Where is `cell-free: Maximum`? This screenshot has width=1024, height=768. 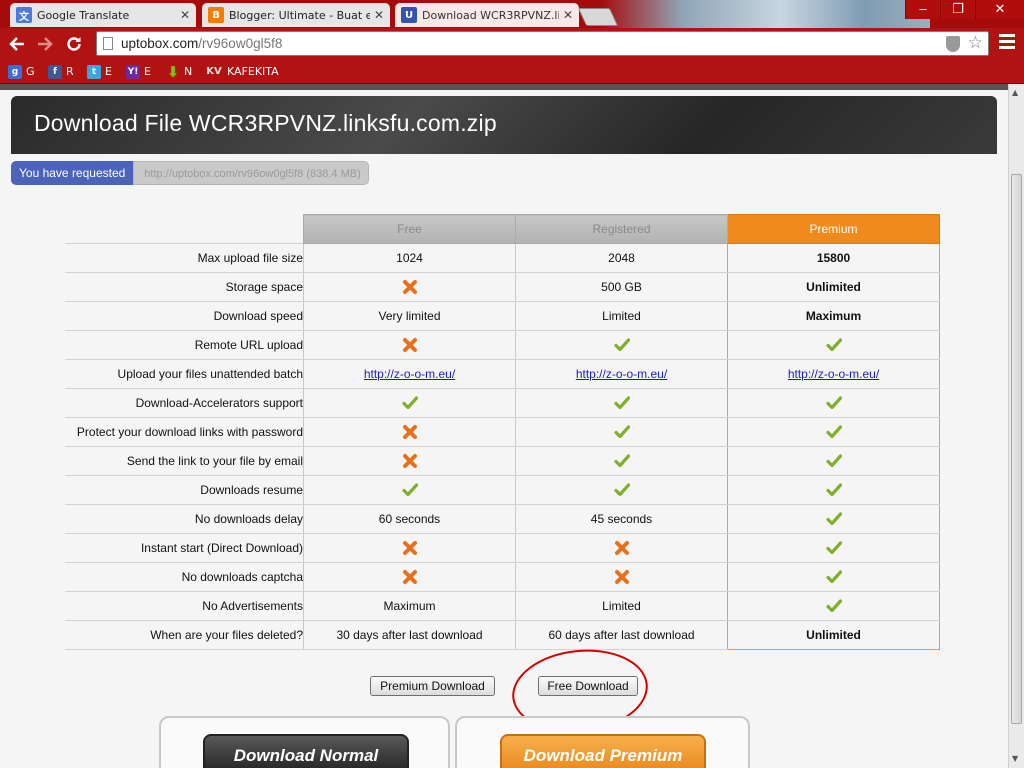 cell-free: Maximum is located at coordinates (409, 606).